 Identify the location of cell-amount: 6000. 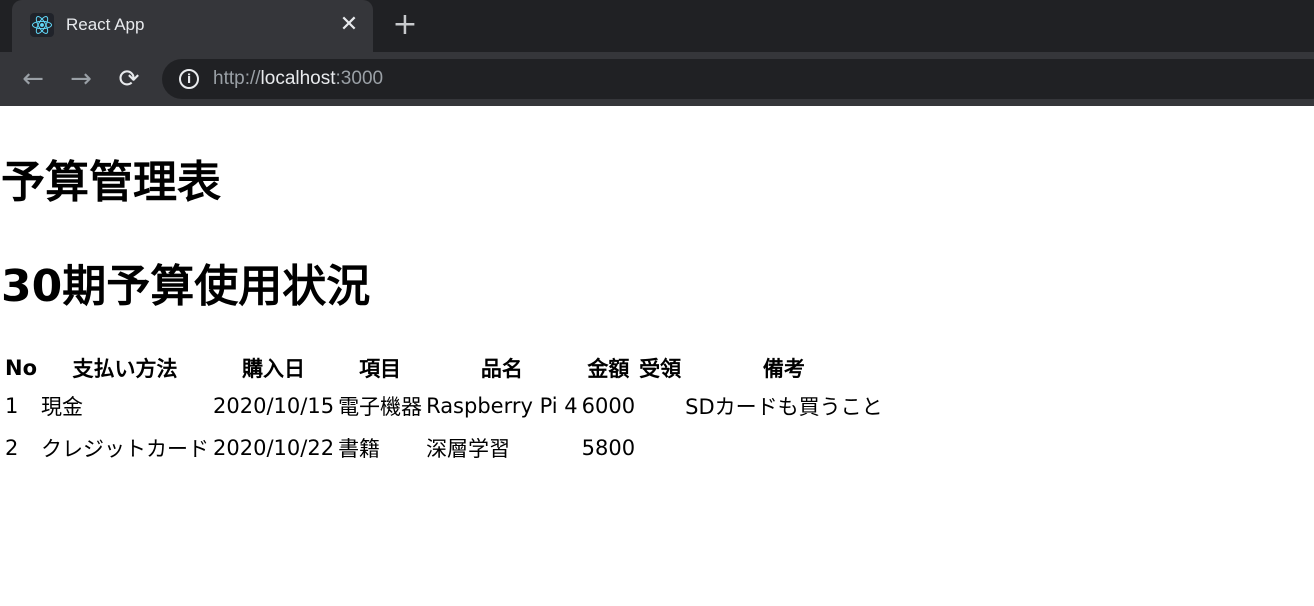
(608, 406).